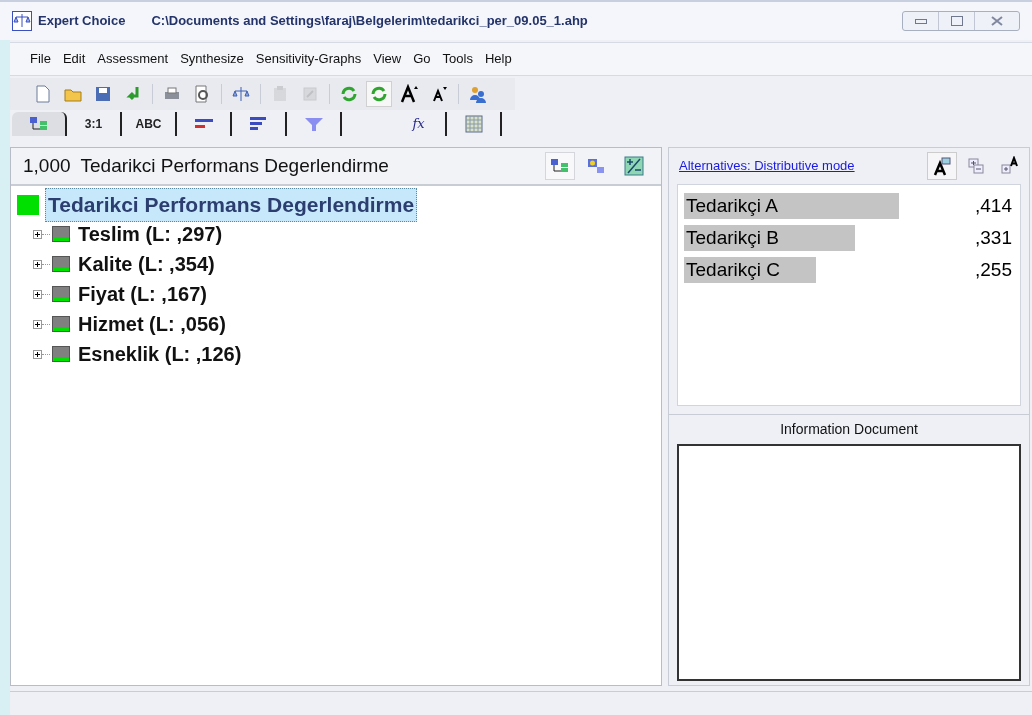  I want to click on letter-a-icon, so click(942, 166).